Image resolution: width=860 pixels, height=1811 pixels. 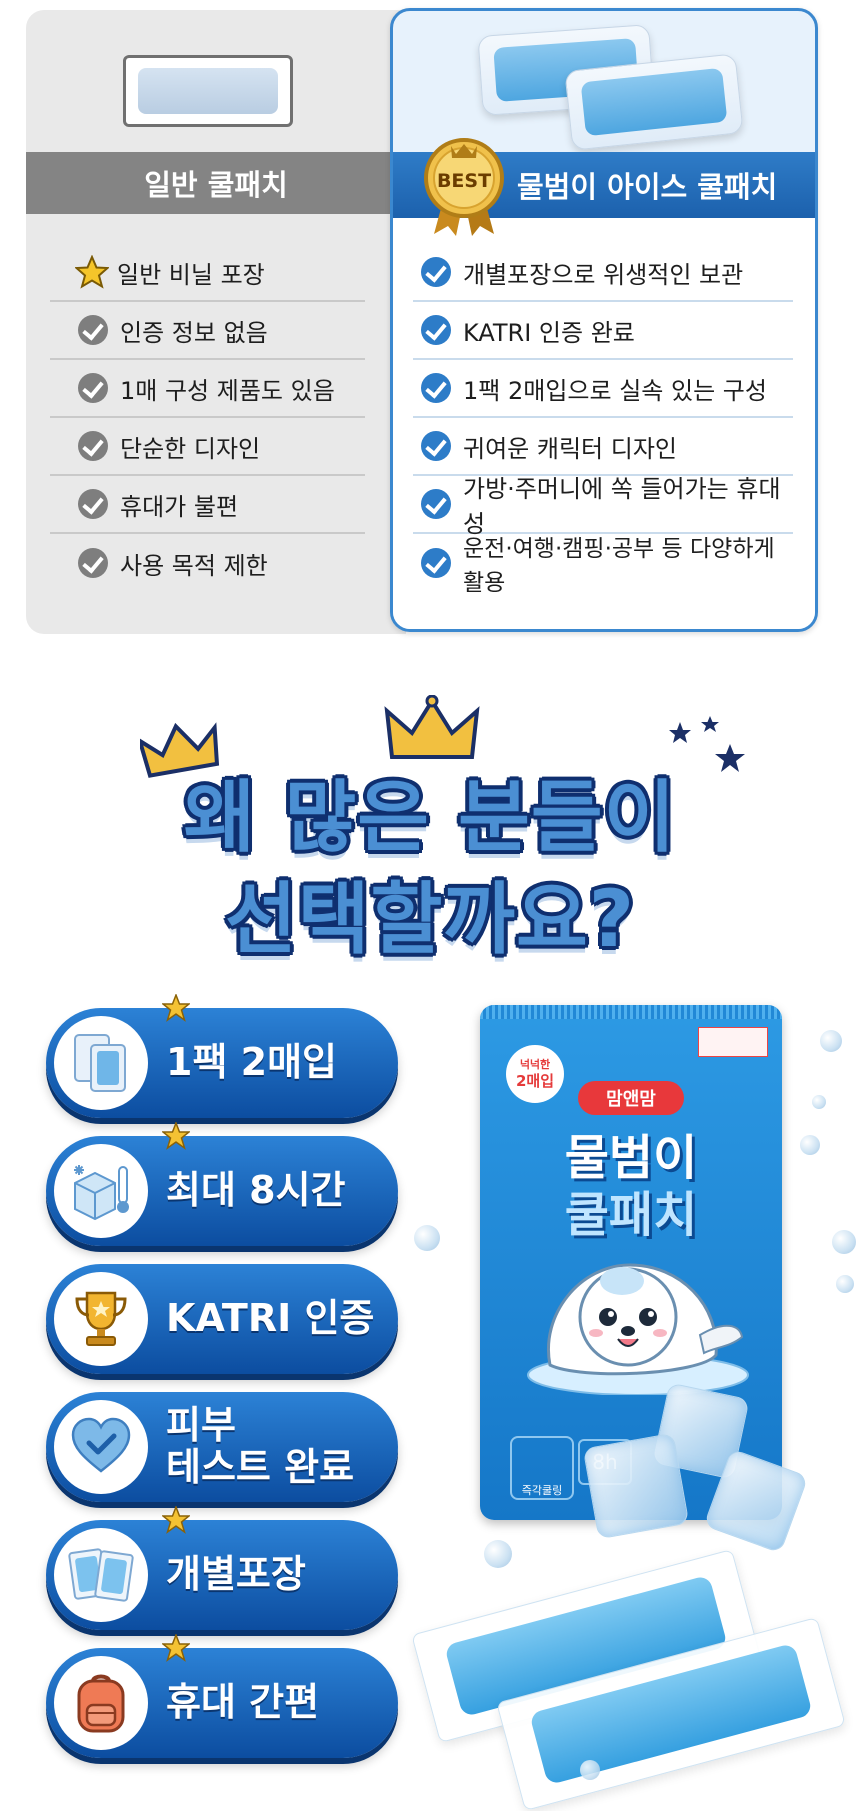 What do you see at coordinates (191, 274) in the screenshot?
I see `general-item-label: 일반 비닐 포장` at bounding box center [191, 274].